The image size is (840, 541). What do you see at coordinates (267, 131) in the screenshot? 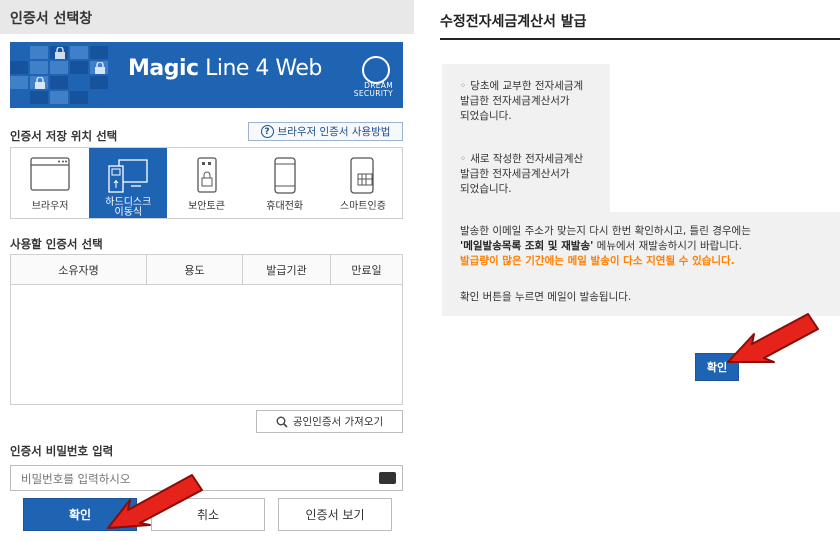
I see `question-icon: ?` at bounding box center [267, 131].